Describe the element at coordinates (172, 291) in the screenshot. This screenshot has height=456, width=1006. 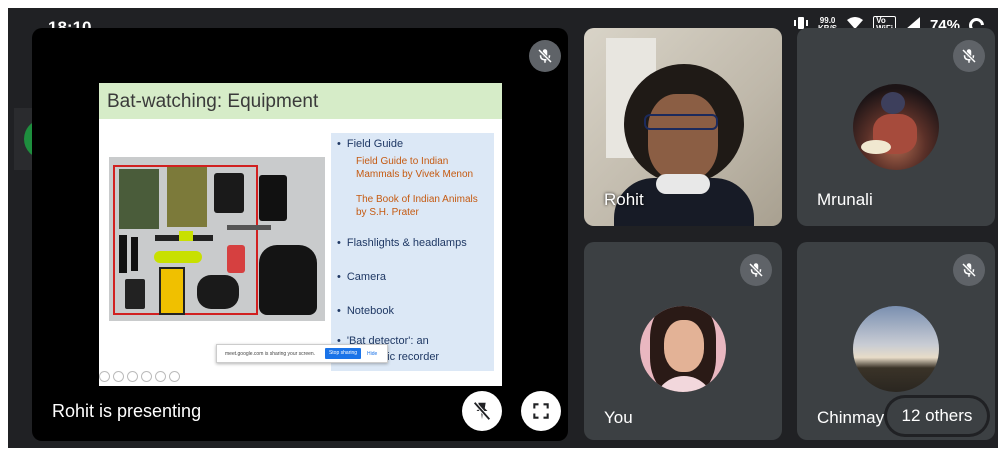
I see `bat-detector-image` at that location.